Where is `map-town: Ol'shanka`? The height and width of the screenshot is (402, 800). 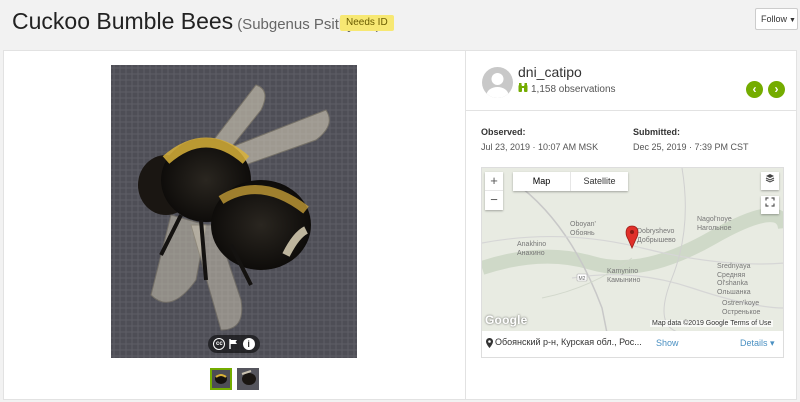
map-town: Ol'shanka is located at coordinates (732, 283).